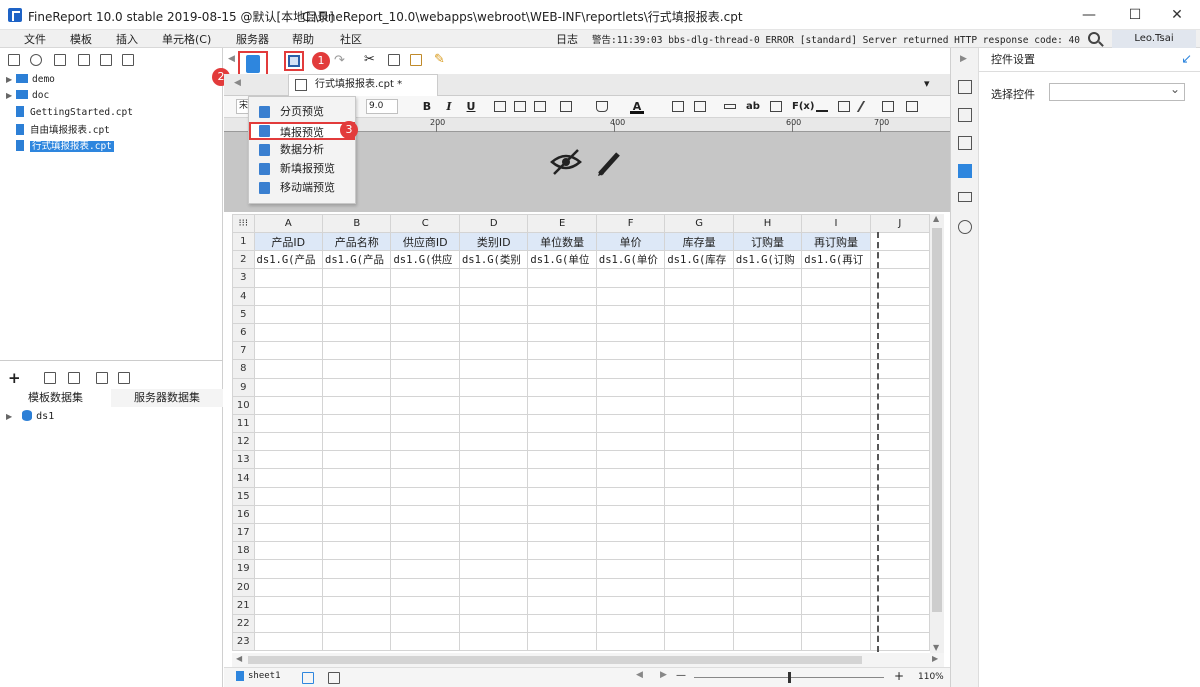 This screenshot has height=687, width=1200. What do you see at coordinates (308, 678) in the screenshot?
I see `add-sheet-icon` at bounding box center [308, 678].